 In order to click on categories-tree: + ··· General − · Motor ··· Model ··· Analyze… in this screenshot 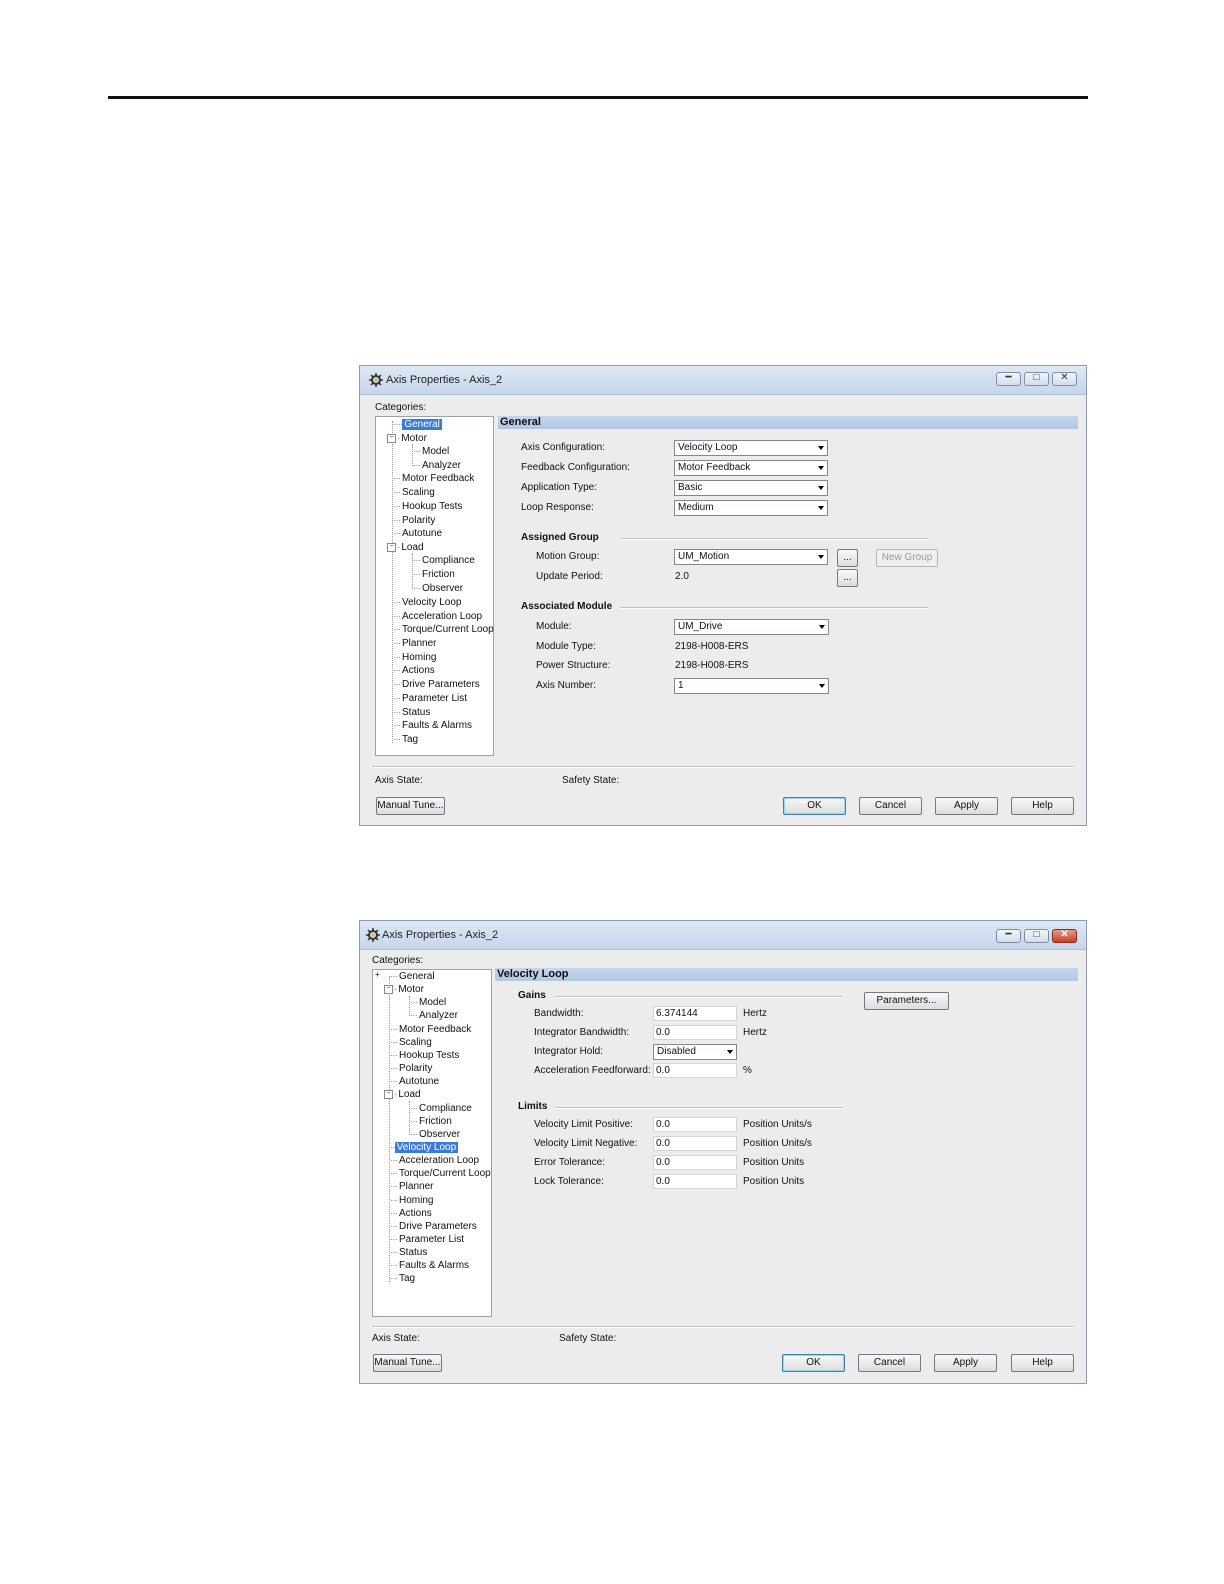, I will do `click(432, 1143)`.